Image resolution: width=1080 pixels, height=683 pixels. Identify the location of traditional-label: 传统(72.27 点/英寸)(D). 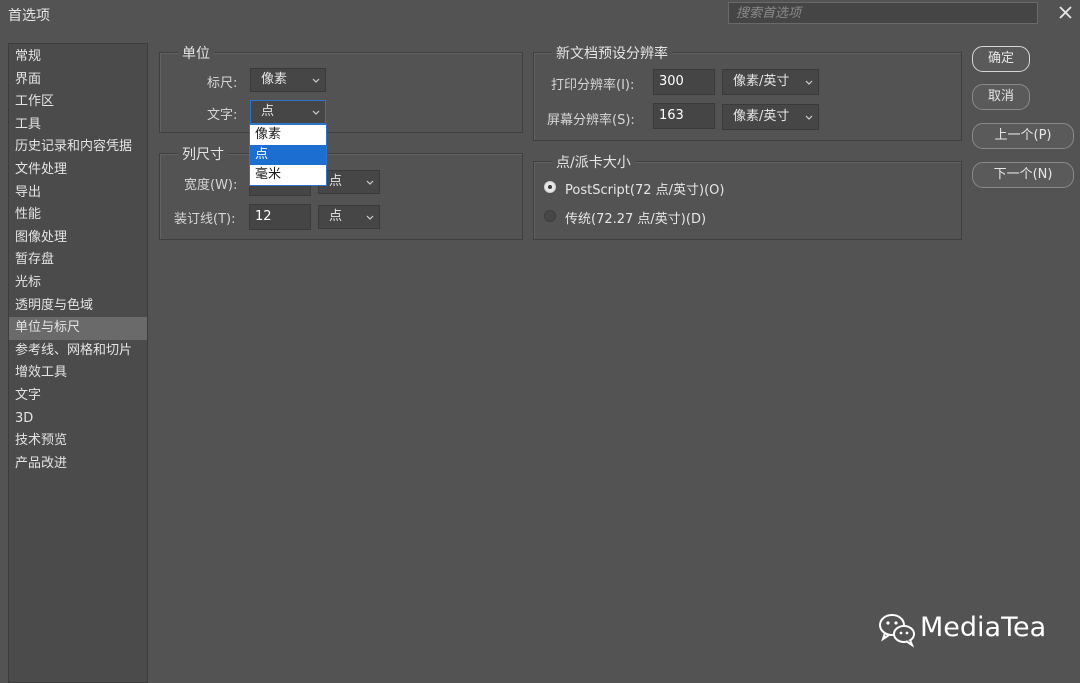
(635, 217).